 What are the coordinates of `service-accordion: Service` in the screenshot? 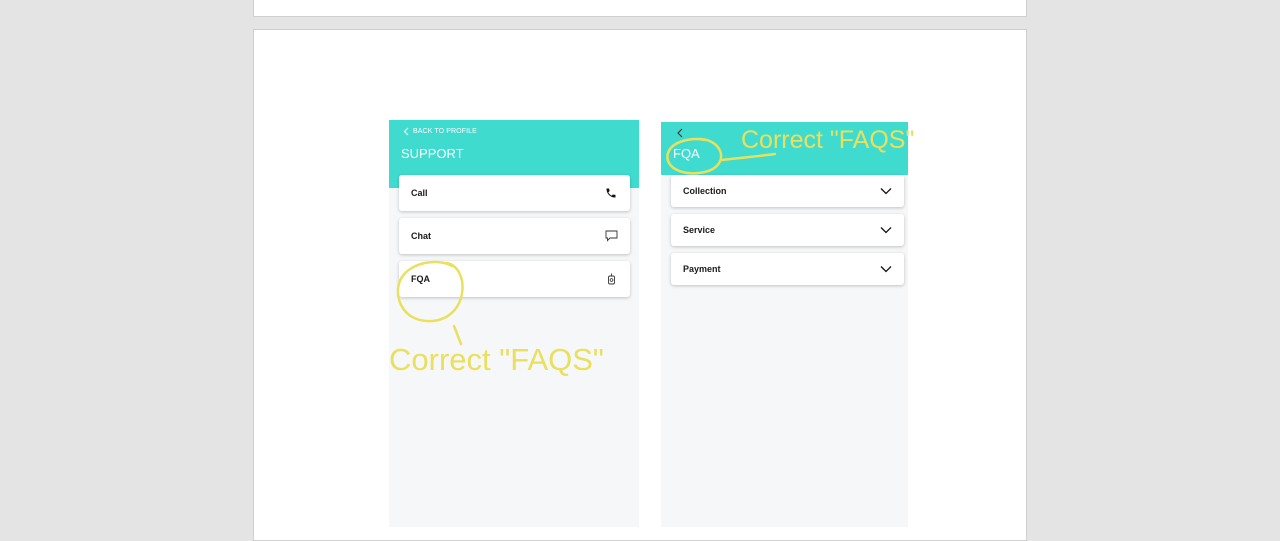 It's located at (787, 230).